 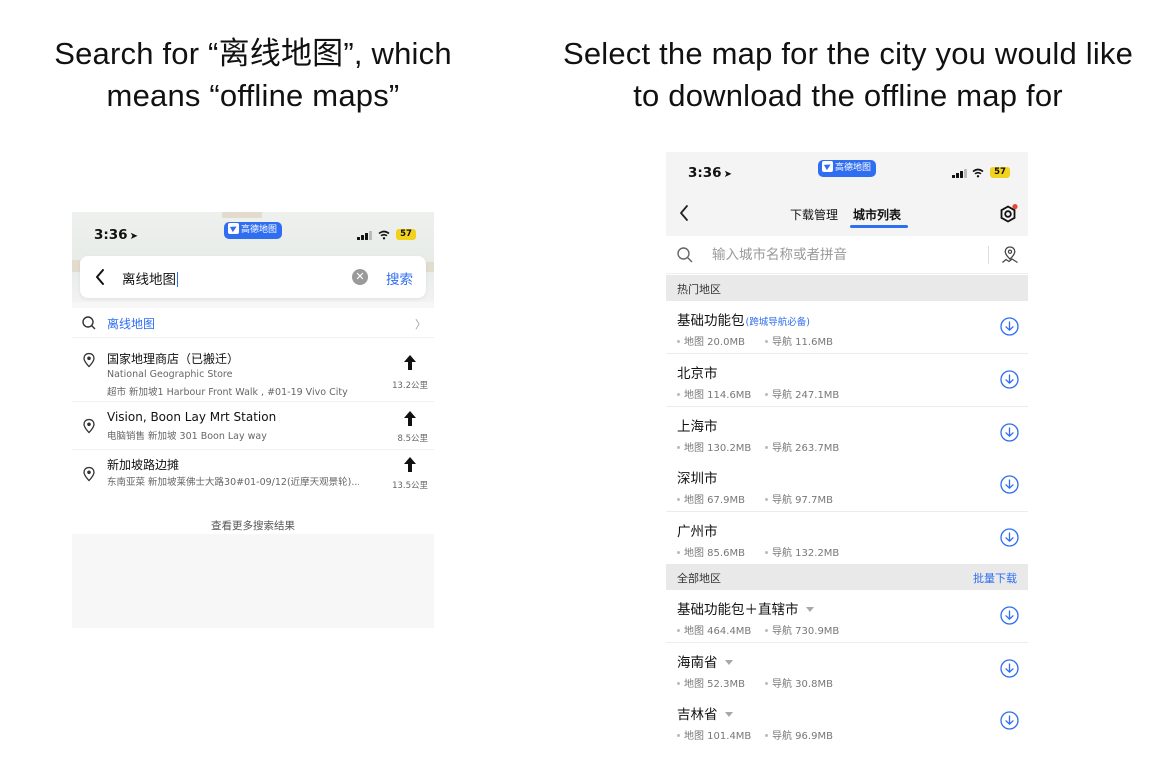 I want to click on map-size: 地图 464.4MB, so click(x=714, y=629).